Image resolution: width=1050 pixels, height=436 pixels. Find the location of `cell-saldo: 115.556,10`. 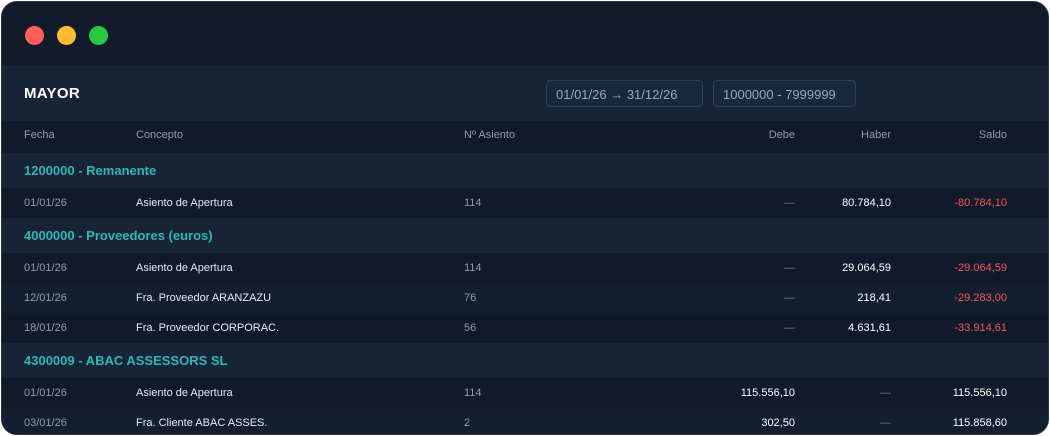

cell-saldo: 115.556,10 is located at coordinates (979, 393).